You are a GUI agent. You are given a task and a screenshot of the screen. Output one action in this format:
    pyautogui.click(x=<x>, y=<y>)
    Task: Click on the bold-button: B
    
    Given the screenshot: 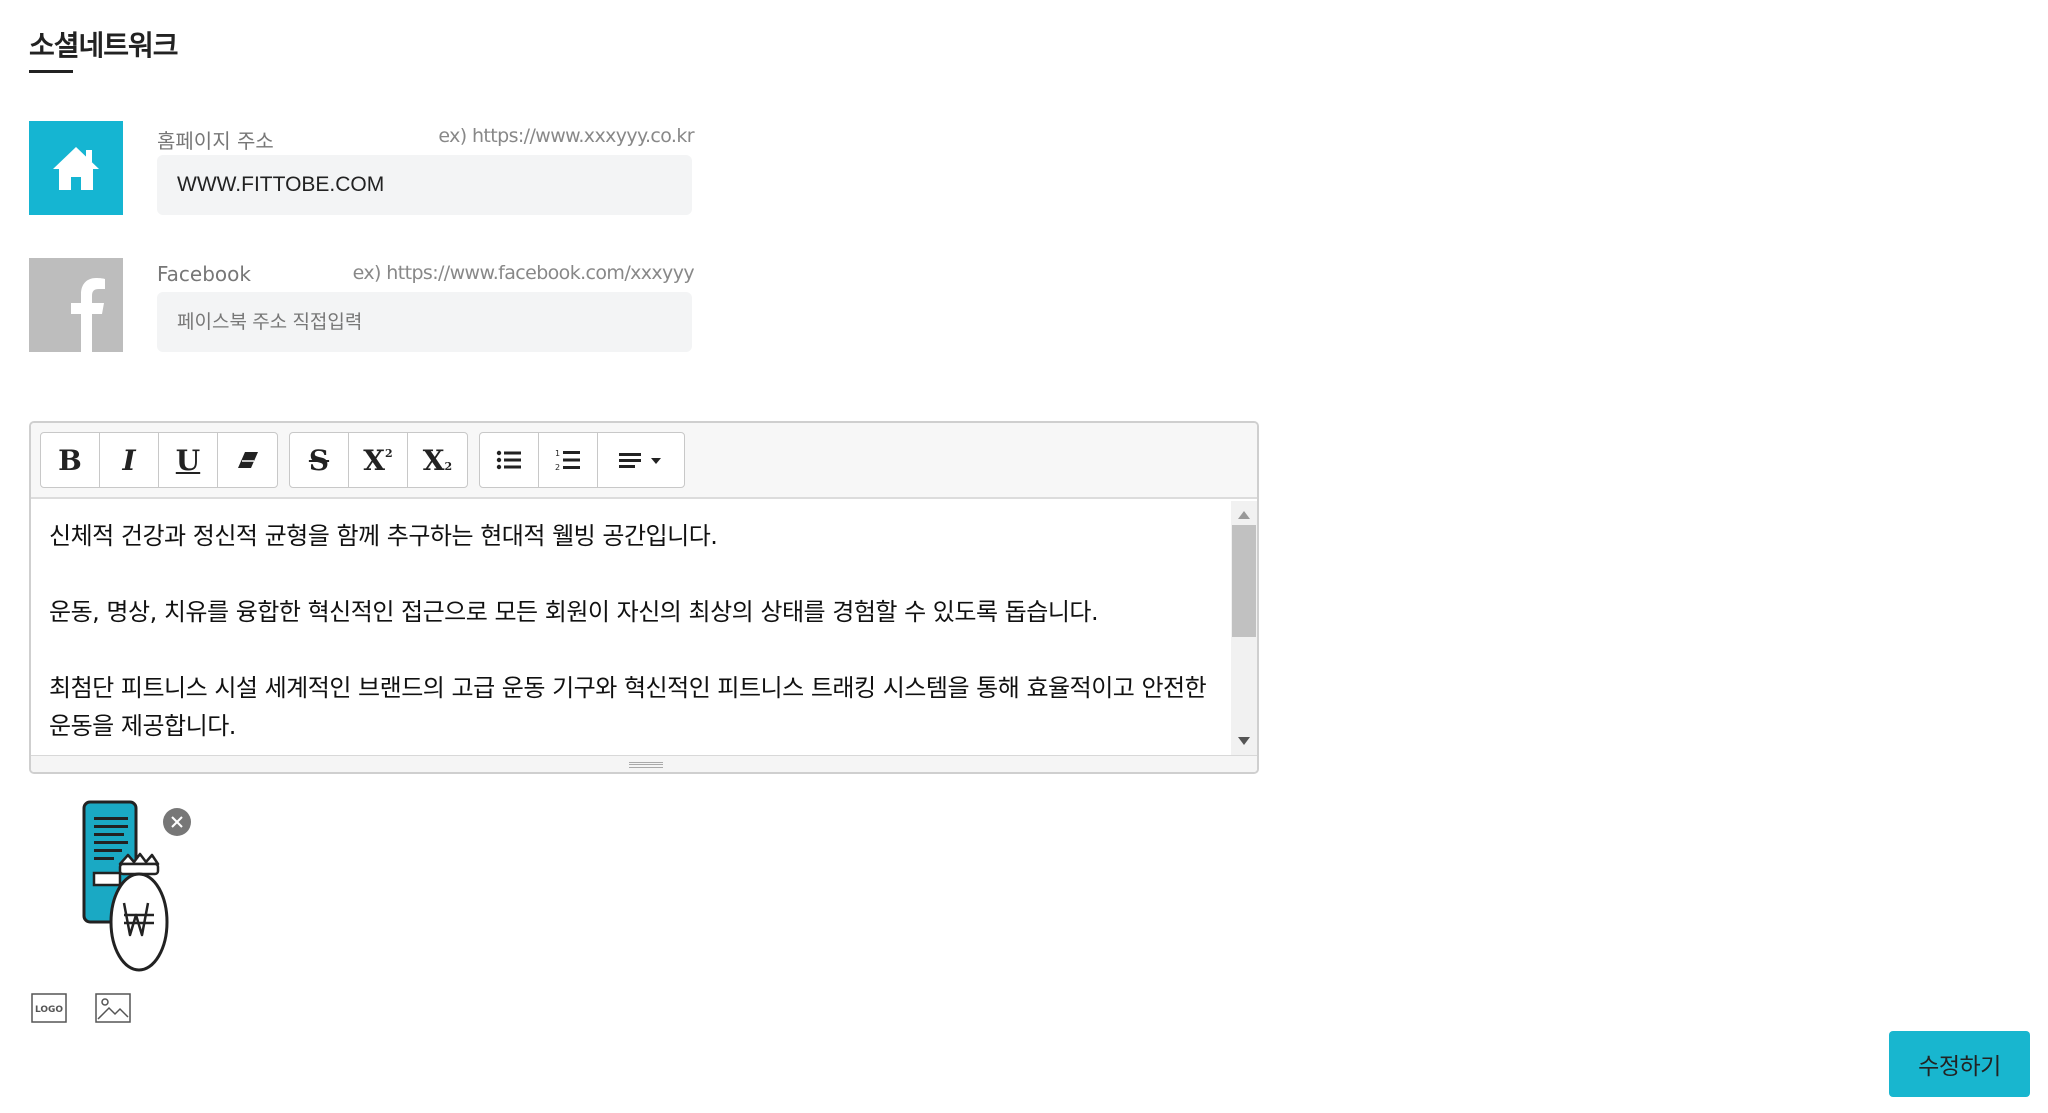 What is the action you would take?
    pyautogui.click(x=70, y=460)
    